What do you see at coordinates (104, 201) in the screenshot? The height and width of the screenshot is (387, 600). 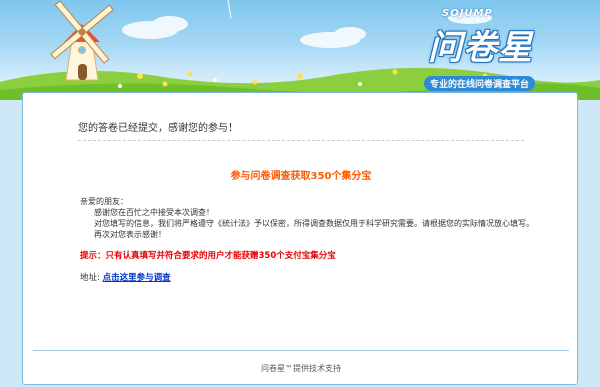 I see `letter-greeting: 亲爱的朋友：` at bounding box center [104, 201].